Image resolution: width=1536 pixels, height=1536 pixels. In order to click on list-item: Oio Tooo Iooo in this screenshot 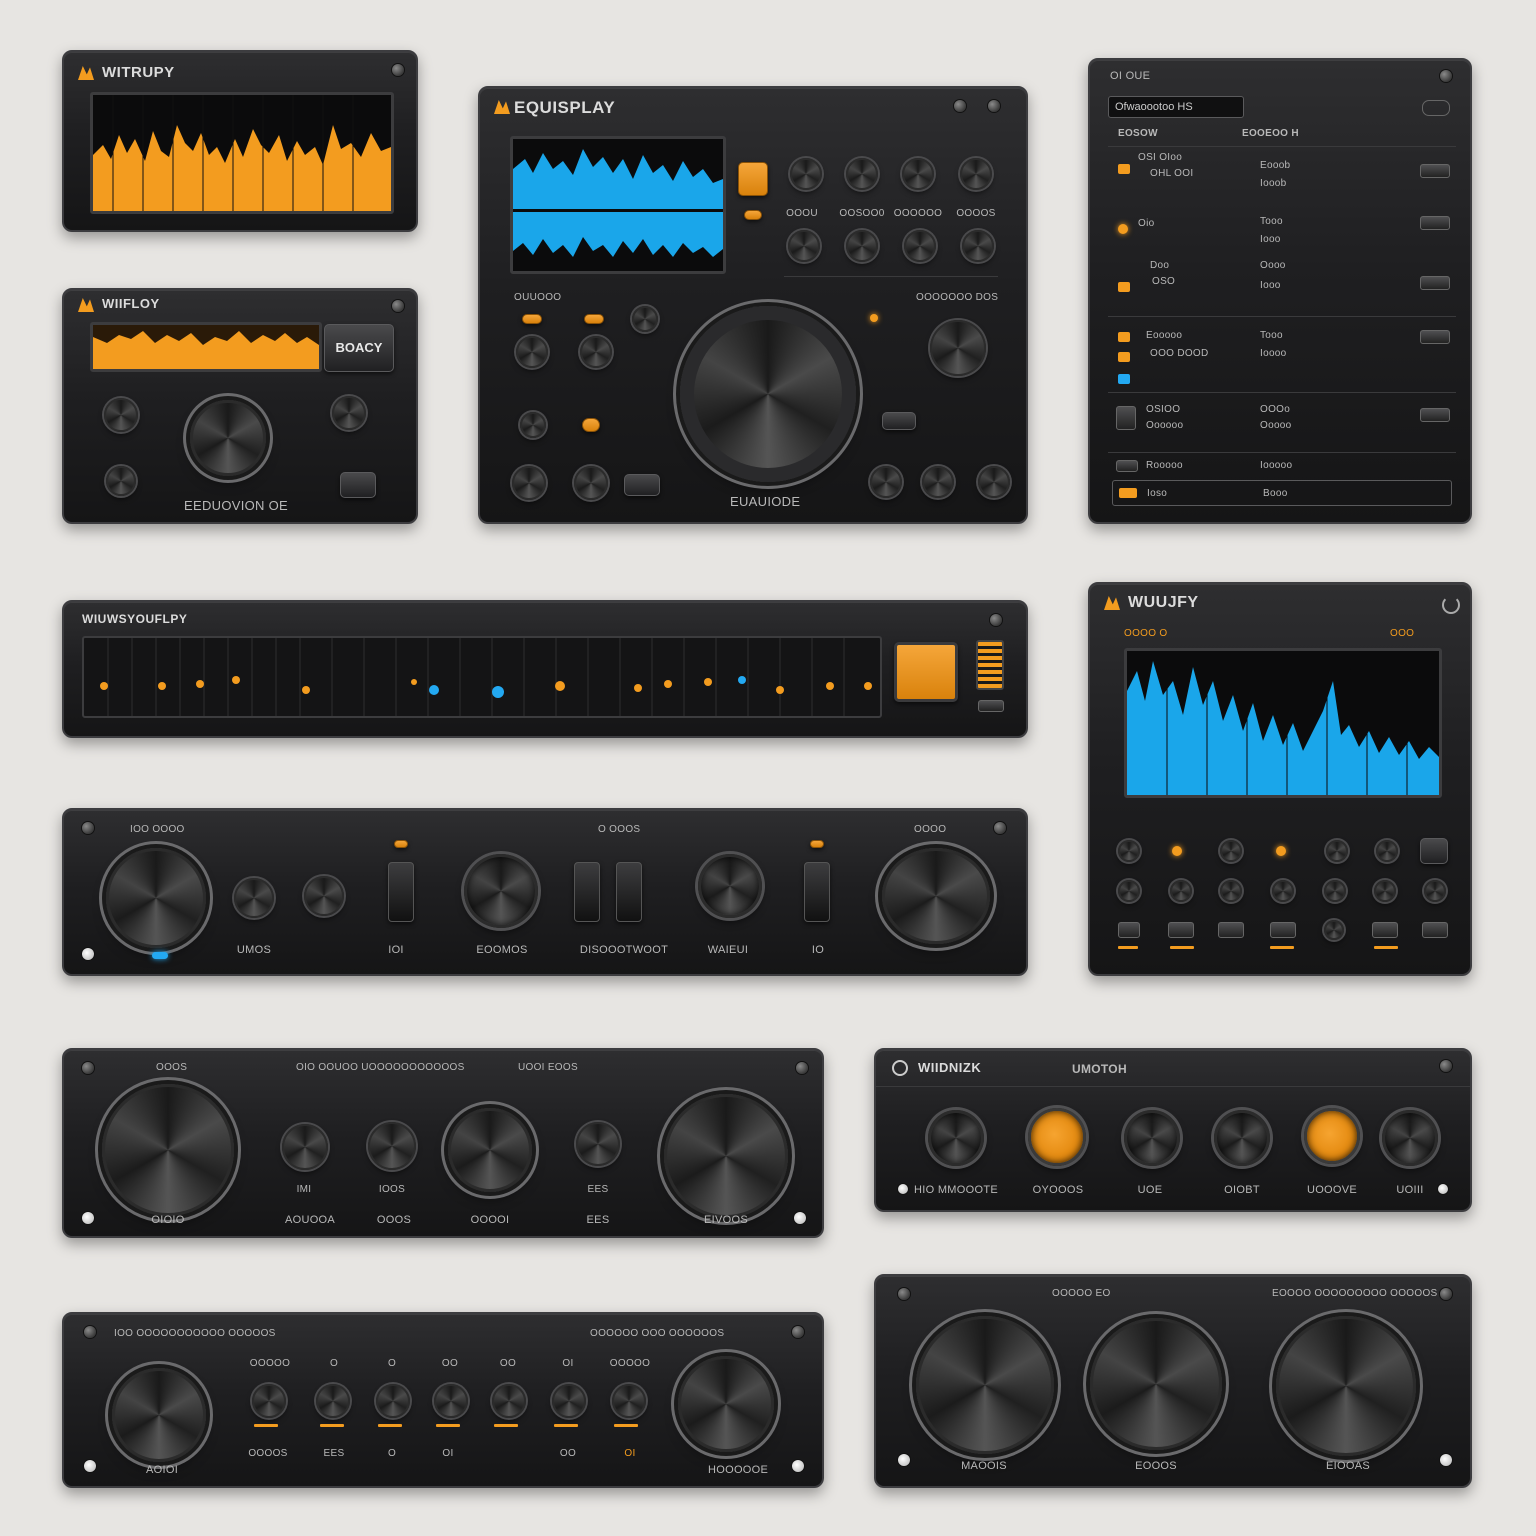, I will do `click(1282, 232)`.